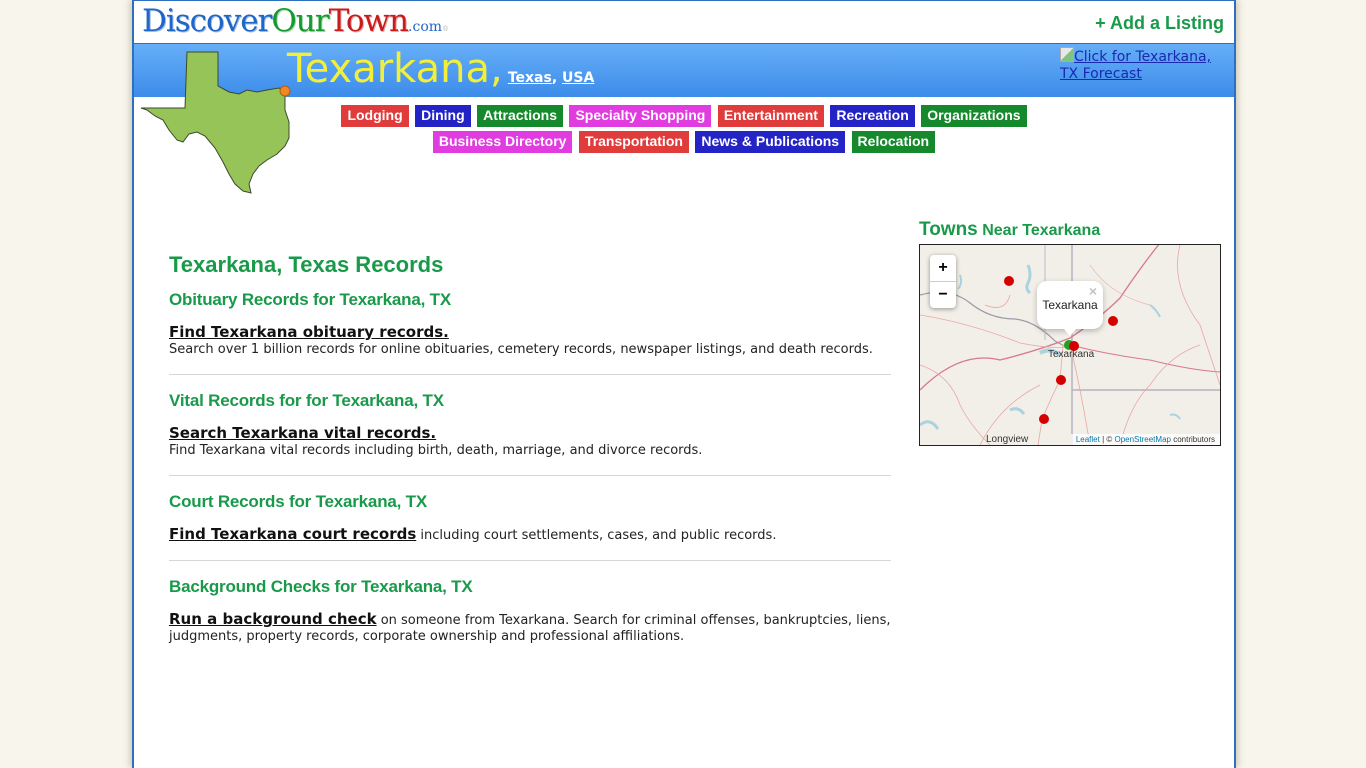  I want to click on nearby-towns-heading: Towns Near Texarkana, so click(1070, 229).